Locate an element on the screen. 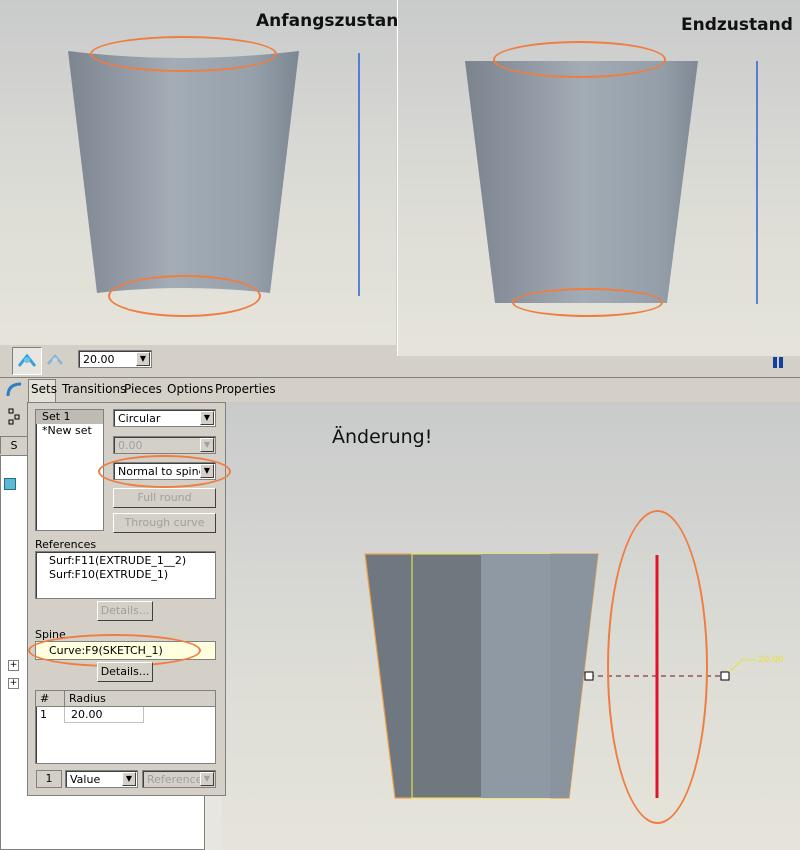 This screenshot has height=850, width=800. set-item-new: *New set is located at coordinates (69, 431).